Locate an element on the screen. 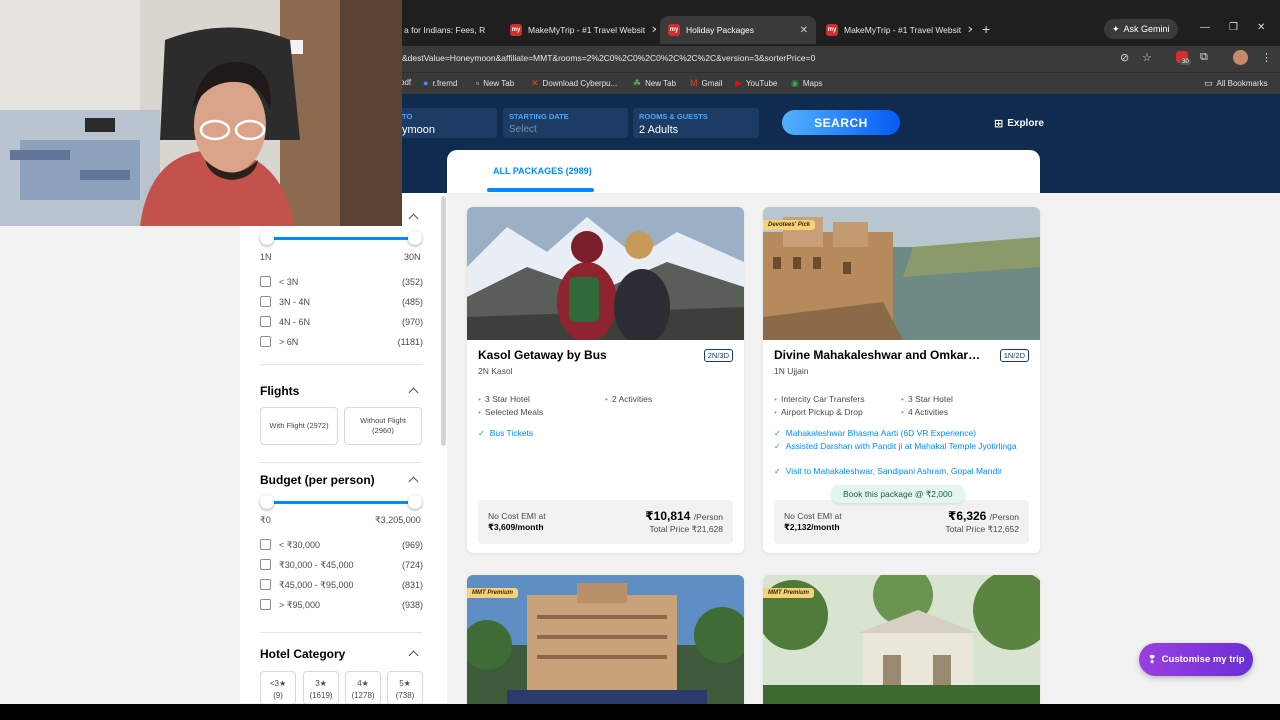 The image size is (1280, 720). total-price: Total Price ₹12,652 is located at coordinates (982, 529).